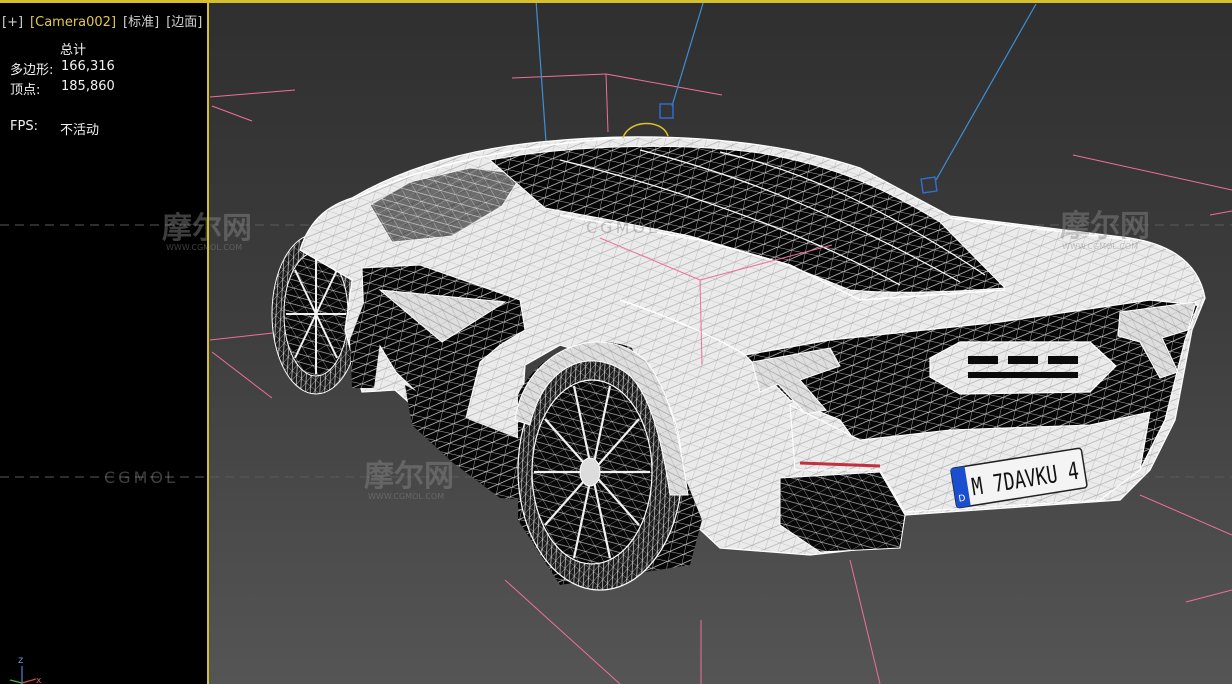 This screenshot has width=1232, height=684. I want to click on viewport-label-menu: [+] [Camera002] [标准] [边面], so click(105, 20).